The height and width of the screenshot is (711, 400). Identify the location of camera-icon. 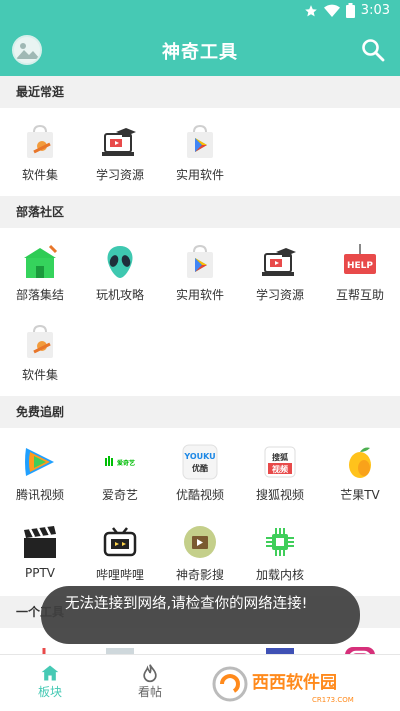
(360, 649).